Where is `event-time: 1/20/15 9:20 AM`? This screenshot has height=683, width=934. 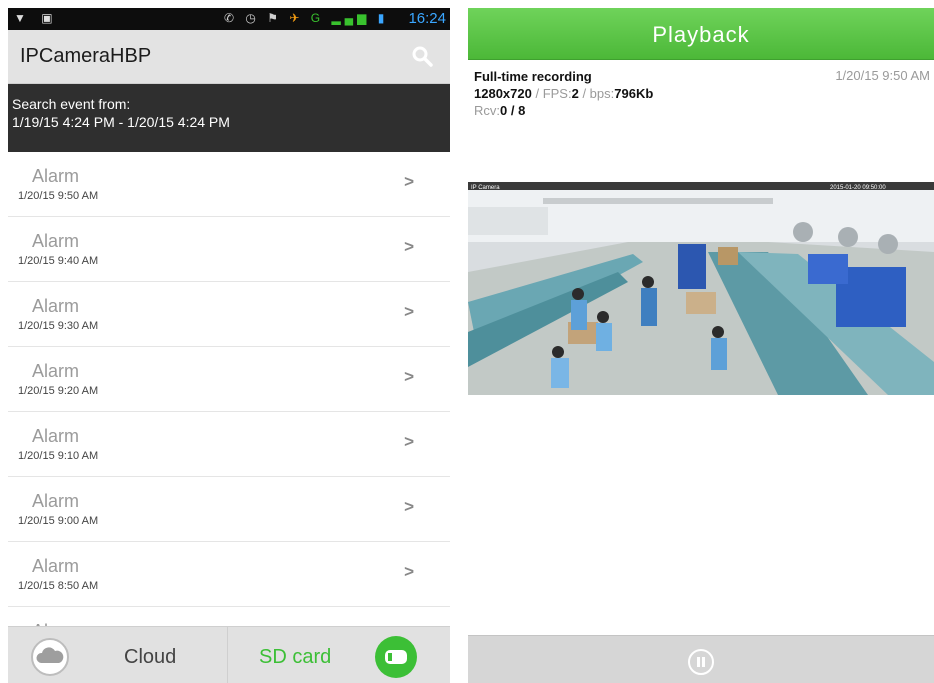
event-time: 1/20/15 9:20 AM is located at coordinates (58, 391).